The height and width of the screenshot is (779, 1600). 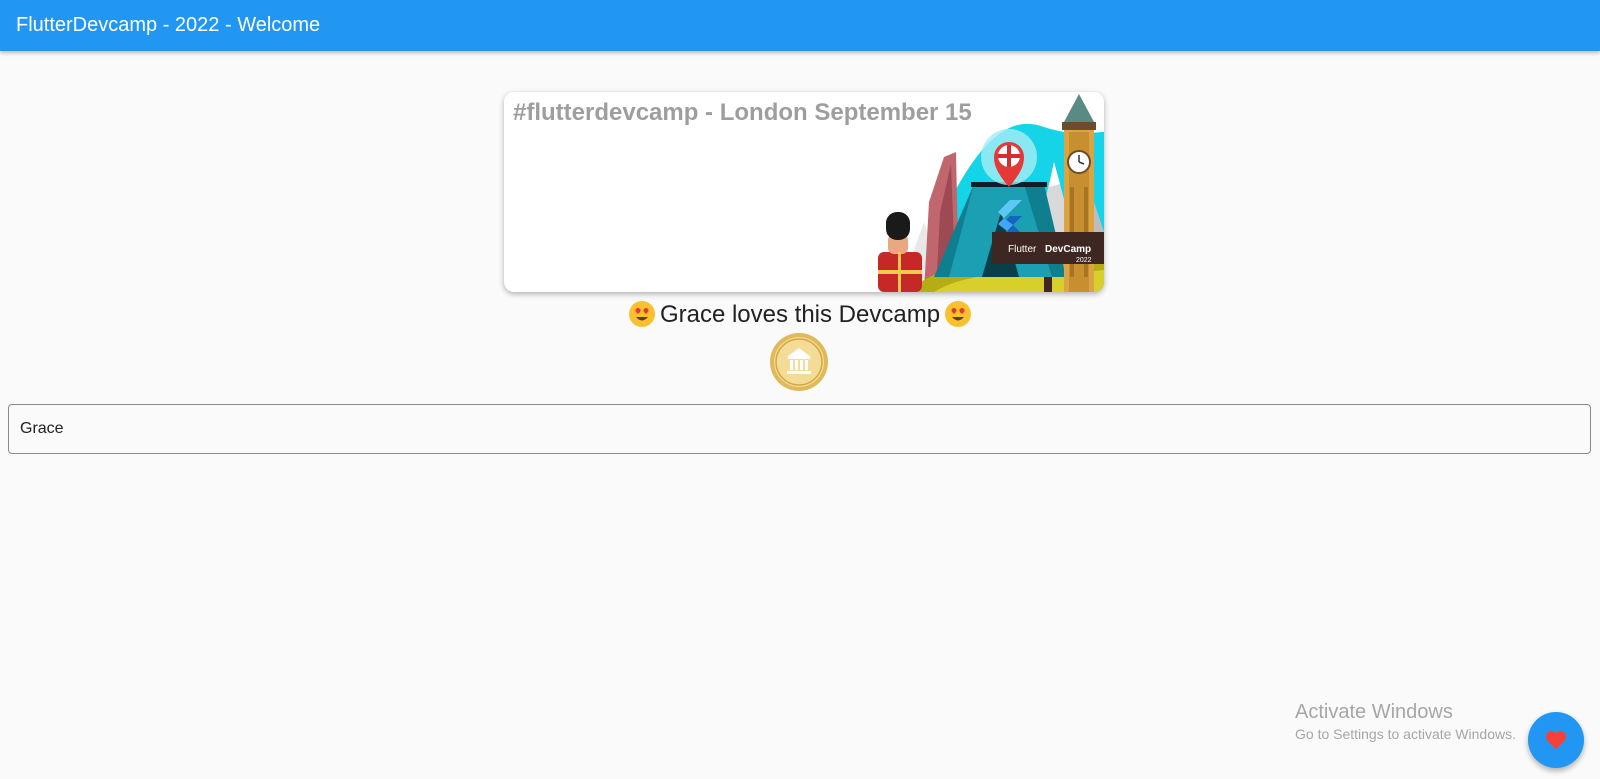 I want to click on heart-eyes-emoji-right, so click(x=958, y=313).